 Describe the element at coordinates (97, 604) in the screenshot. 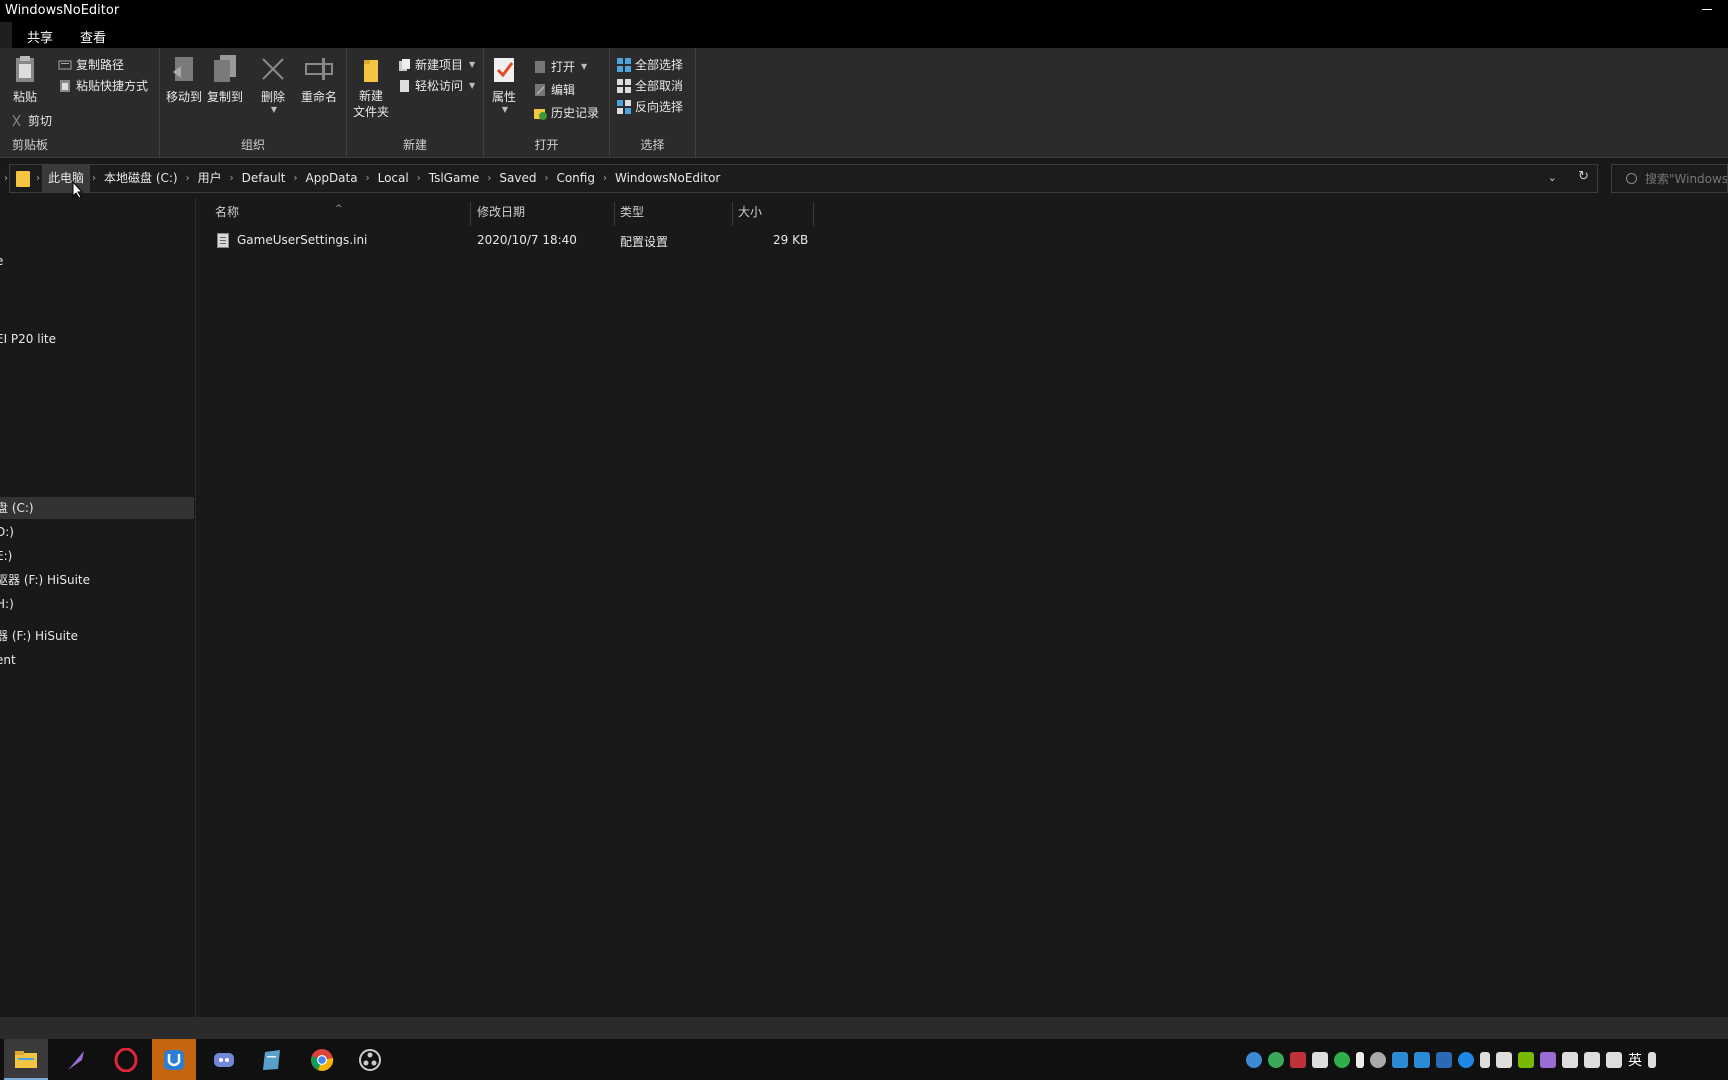

I see `nav-item-drive-h: H:)` at that location.